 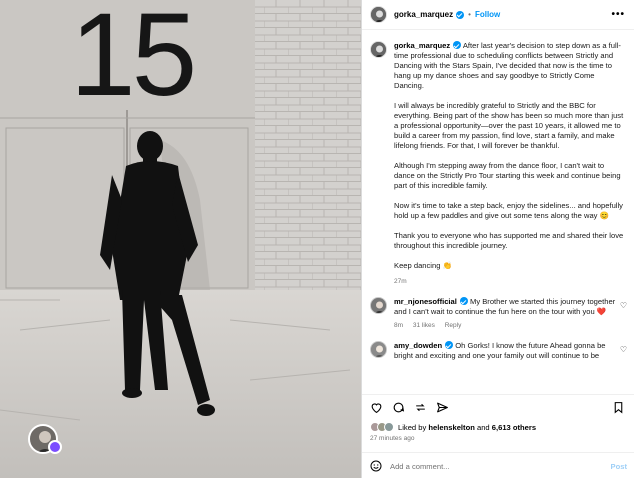 What do you see at coordinates (133, 60) in the screenshot?
I see `door-number: 15` at bounding box center [133, 60].